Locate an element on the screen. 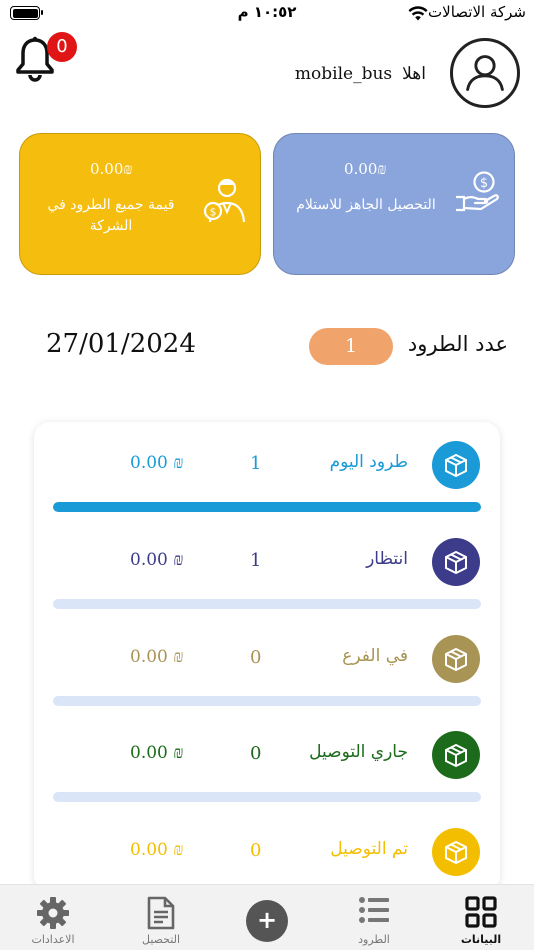  nav-data: البيانات is located at coordinates (481, 917).